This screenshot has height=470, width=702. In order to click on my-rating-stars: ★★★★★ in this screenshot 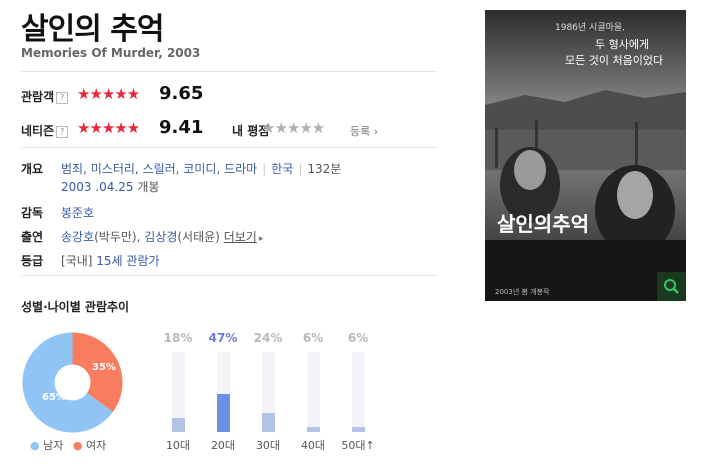, I will do `click(293, 128)`.